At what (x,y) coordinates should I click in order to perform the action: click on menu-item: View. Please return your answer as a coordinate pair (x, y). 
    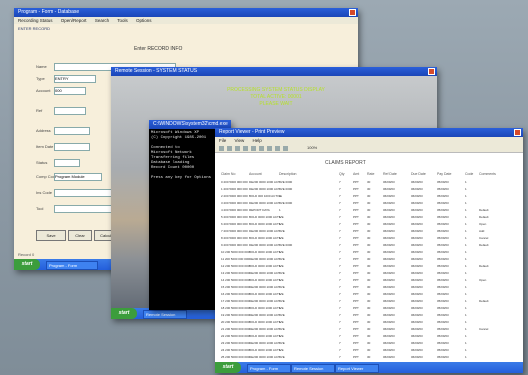
    Looking at the image, I should click on (240, 140).